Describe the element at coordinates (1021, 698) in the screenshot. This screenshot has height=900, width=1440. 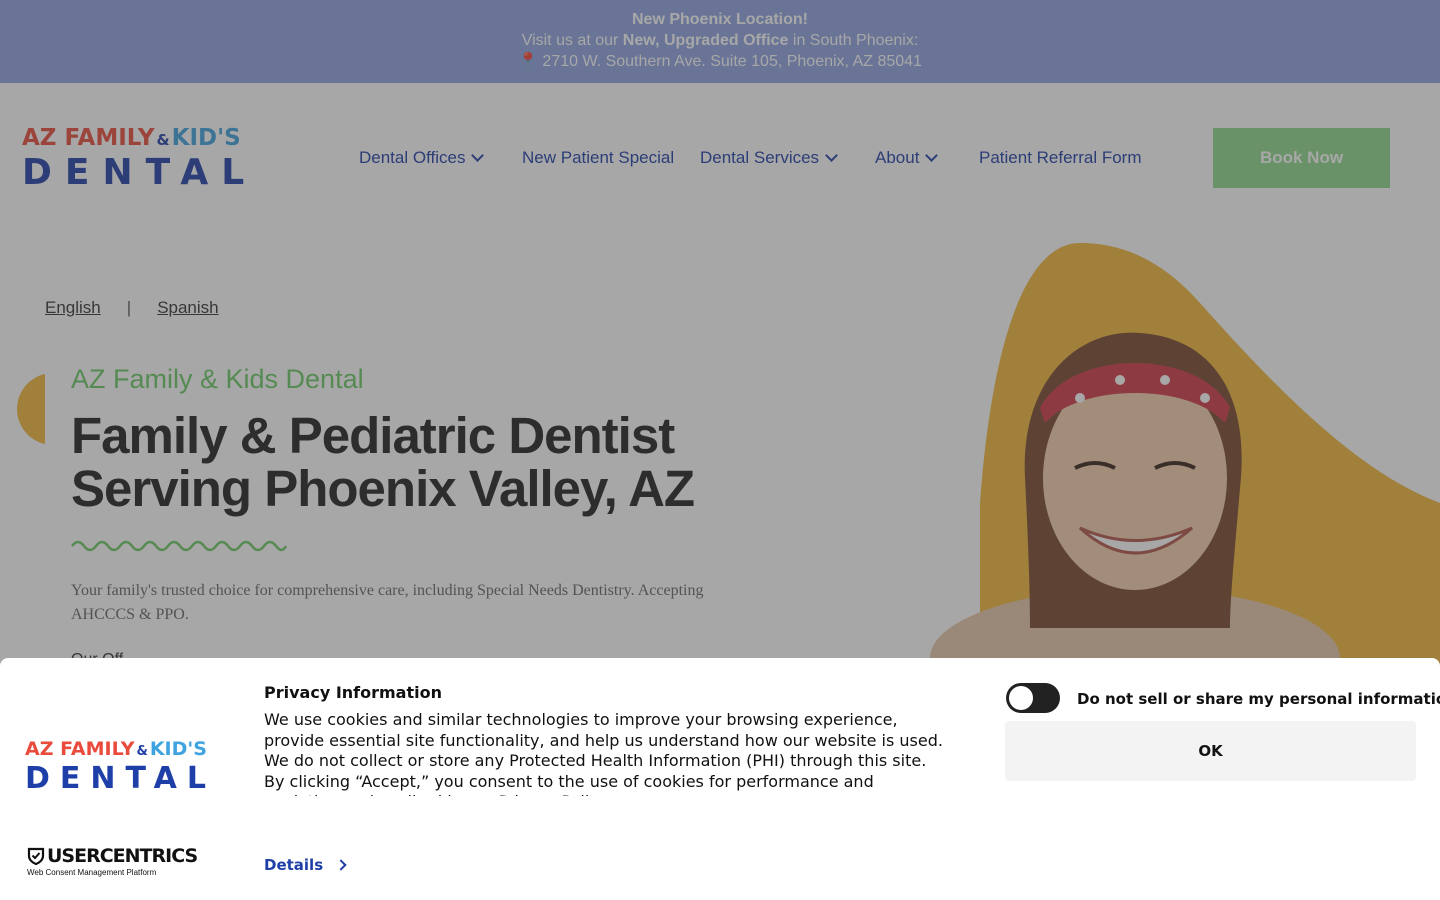
I see `toggle-knob` at that location.